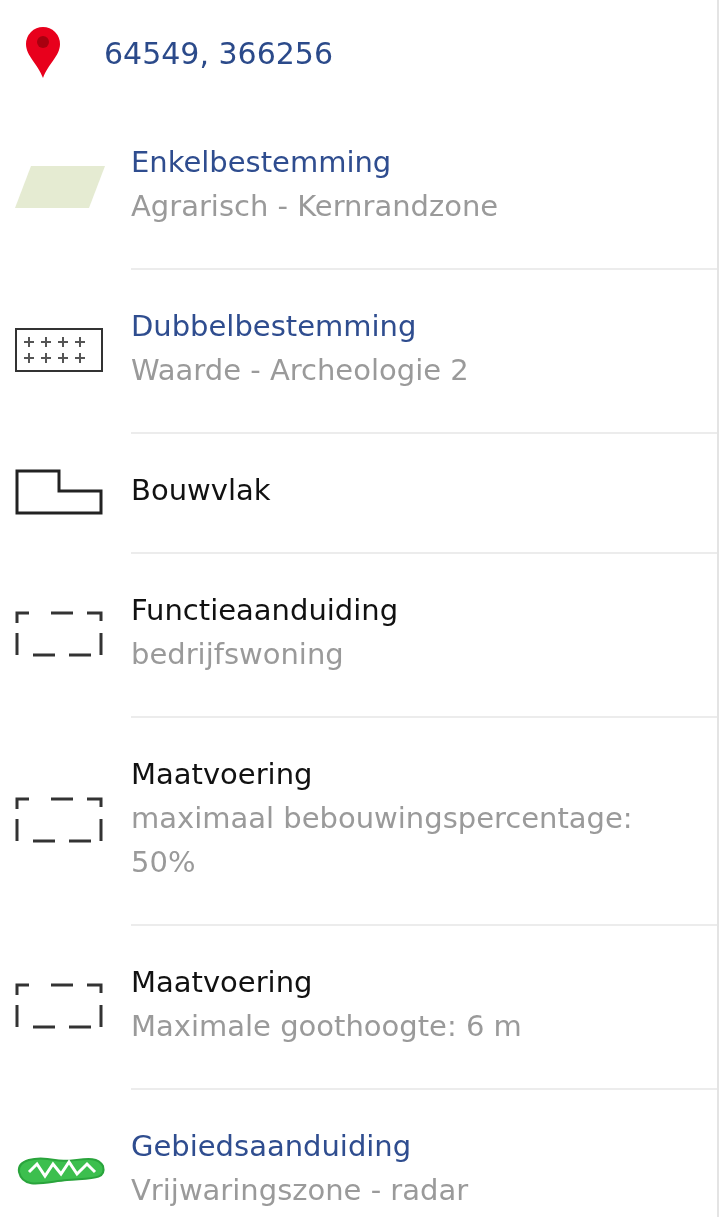 This screenshot has height=1217, width=726. Describe the element at coordinates (327, 1026) in the screenshot. I see `category-value: Maximale goothoogte: 6 m` at that location.